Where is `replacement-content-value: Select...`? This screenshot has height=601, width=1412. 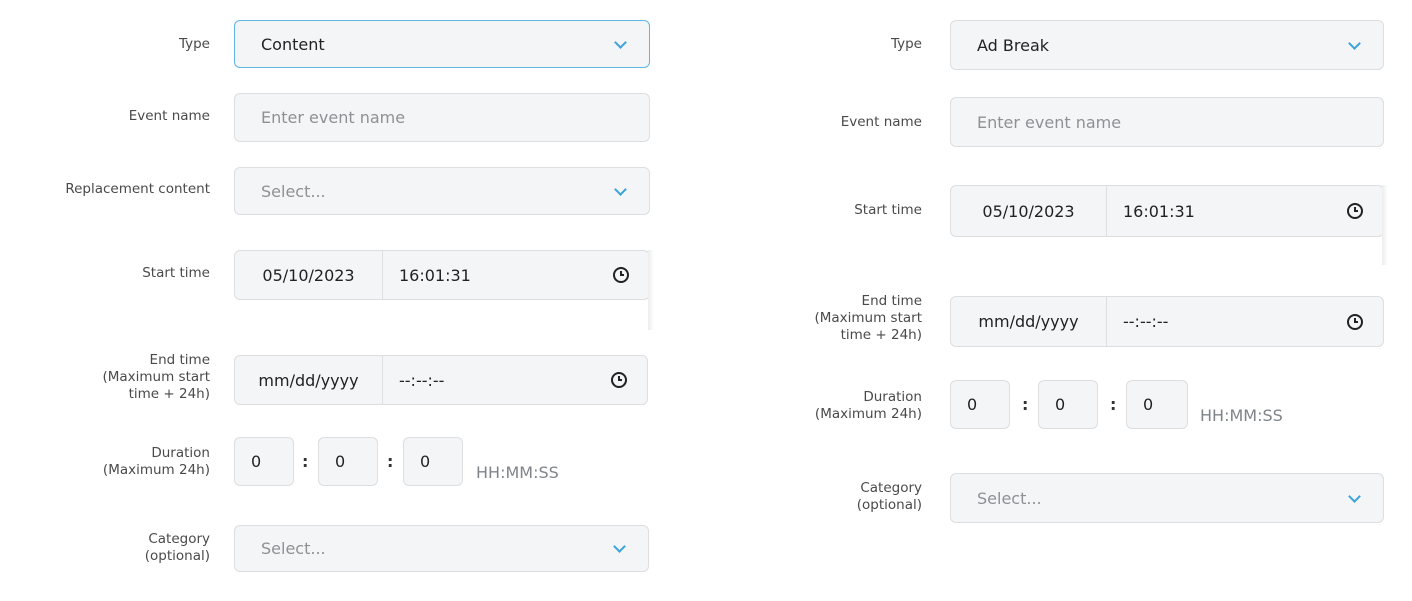 replacement-content-value: Select... is located at coordinates (293, 191).